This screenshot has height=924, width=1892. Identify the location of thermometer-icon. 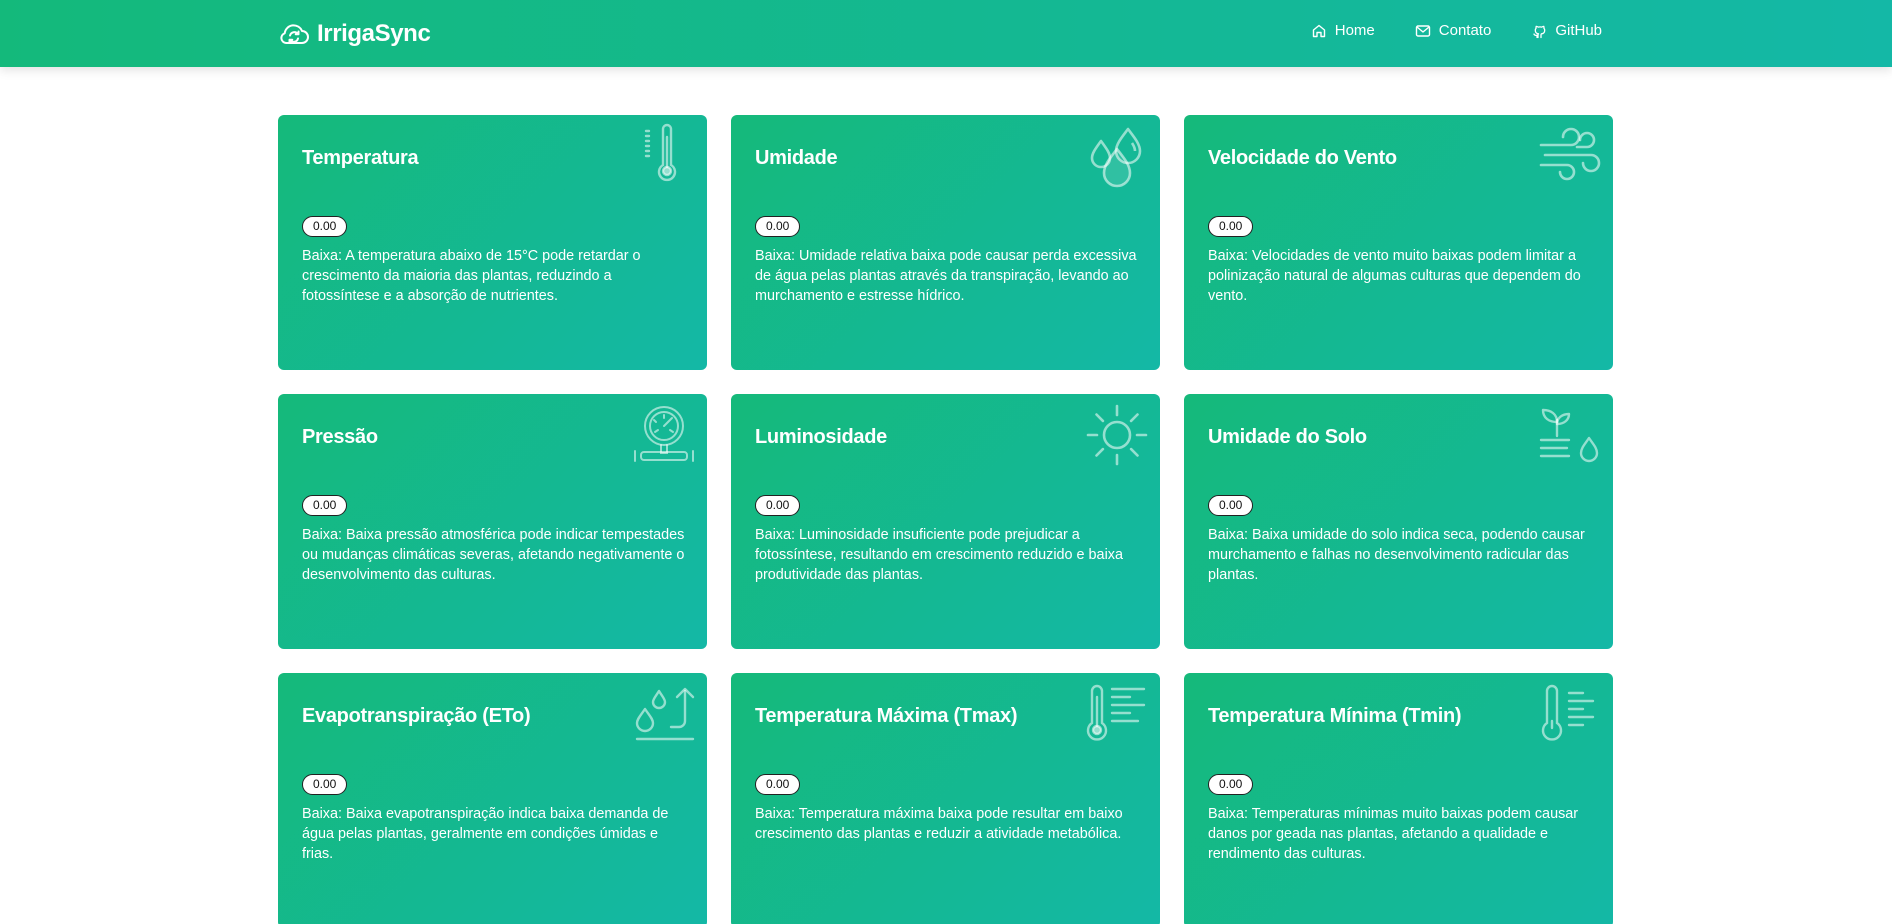
(664, 156).